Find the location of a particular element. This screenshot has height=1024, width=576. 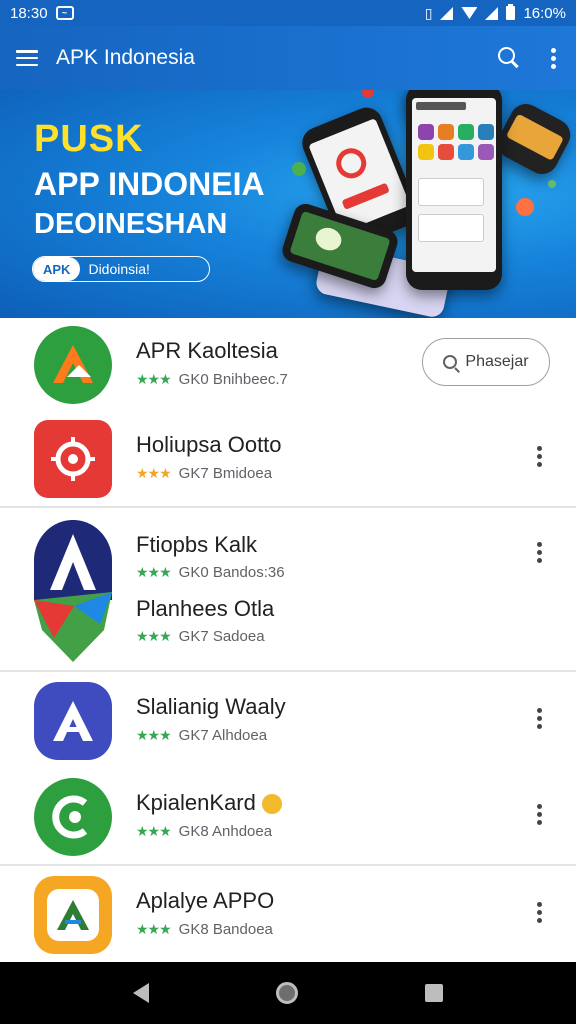

wifi-icon is located at coordinates (469, 13).